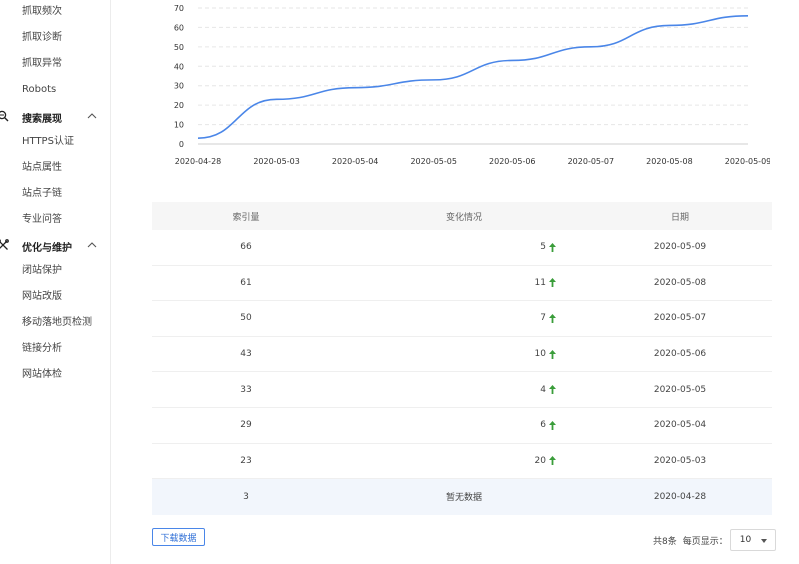 This screenshot has height=564, width=799. I want to click on change-value: 4, so click(548, 390).